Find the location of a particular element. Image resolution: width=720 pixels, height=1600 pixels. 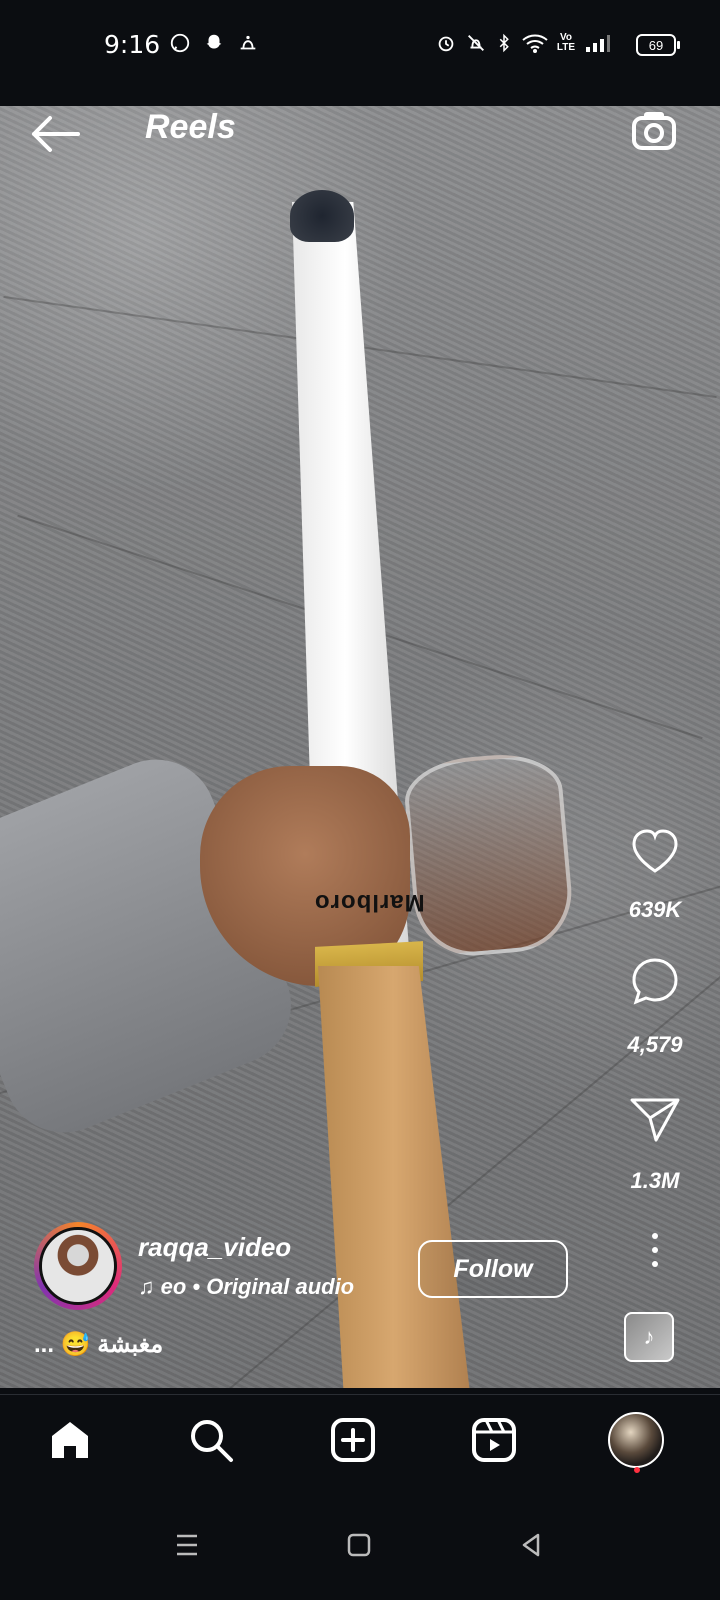

audio-info: ♫ eo • Original audio is located at coordinates (246, 1287).